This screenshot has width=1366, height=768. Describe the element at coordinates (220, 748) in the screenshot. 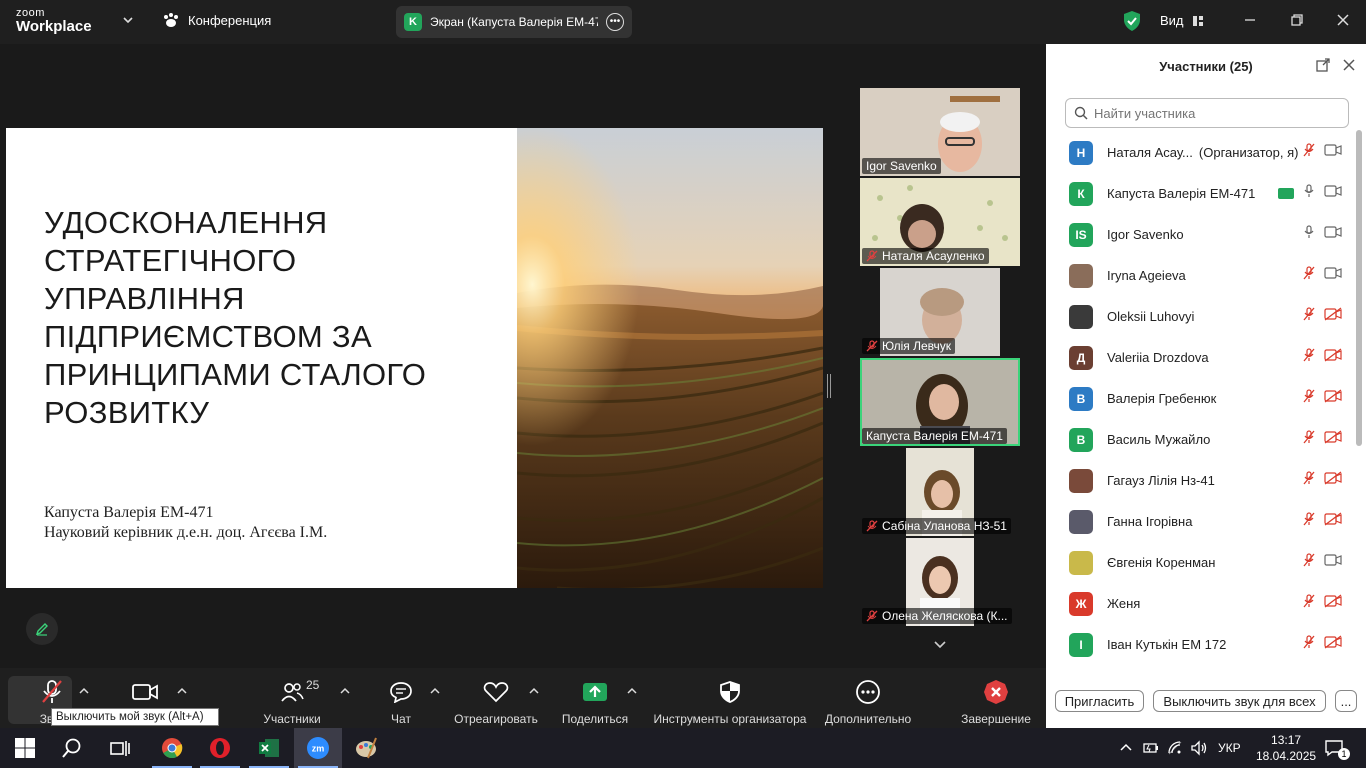

I see `opera-icon` at that location.